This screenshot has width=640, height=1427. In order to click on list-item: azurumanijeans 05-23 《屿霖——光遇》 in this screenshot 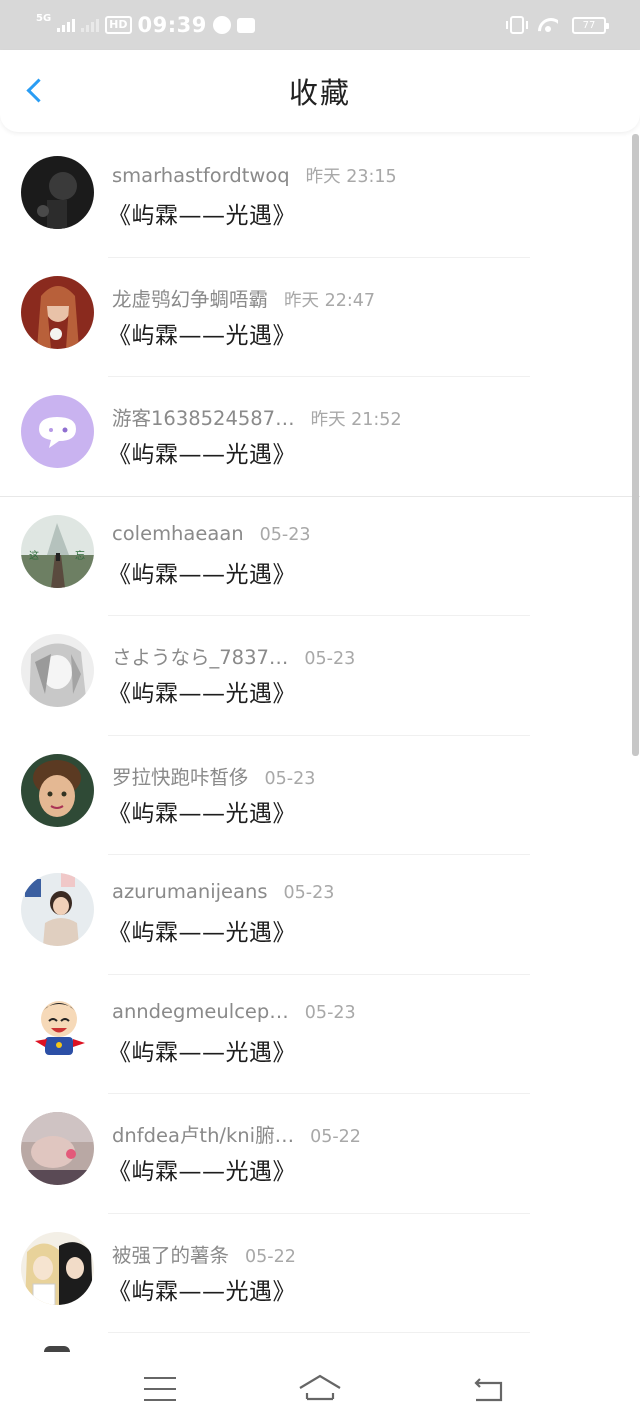, I will do `click(320, 915)`.